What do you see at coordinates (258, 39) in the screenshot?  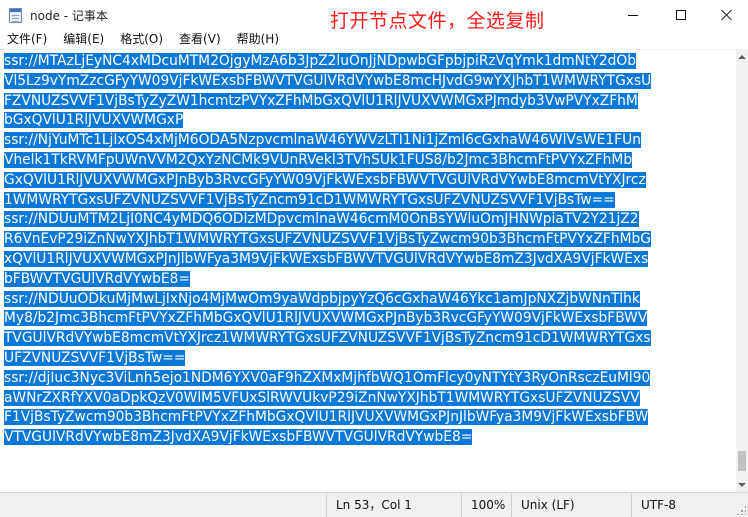 I see `menu-help: 帮助(H)` at bounding box center [258, 39].